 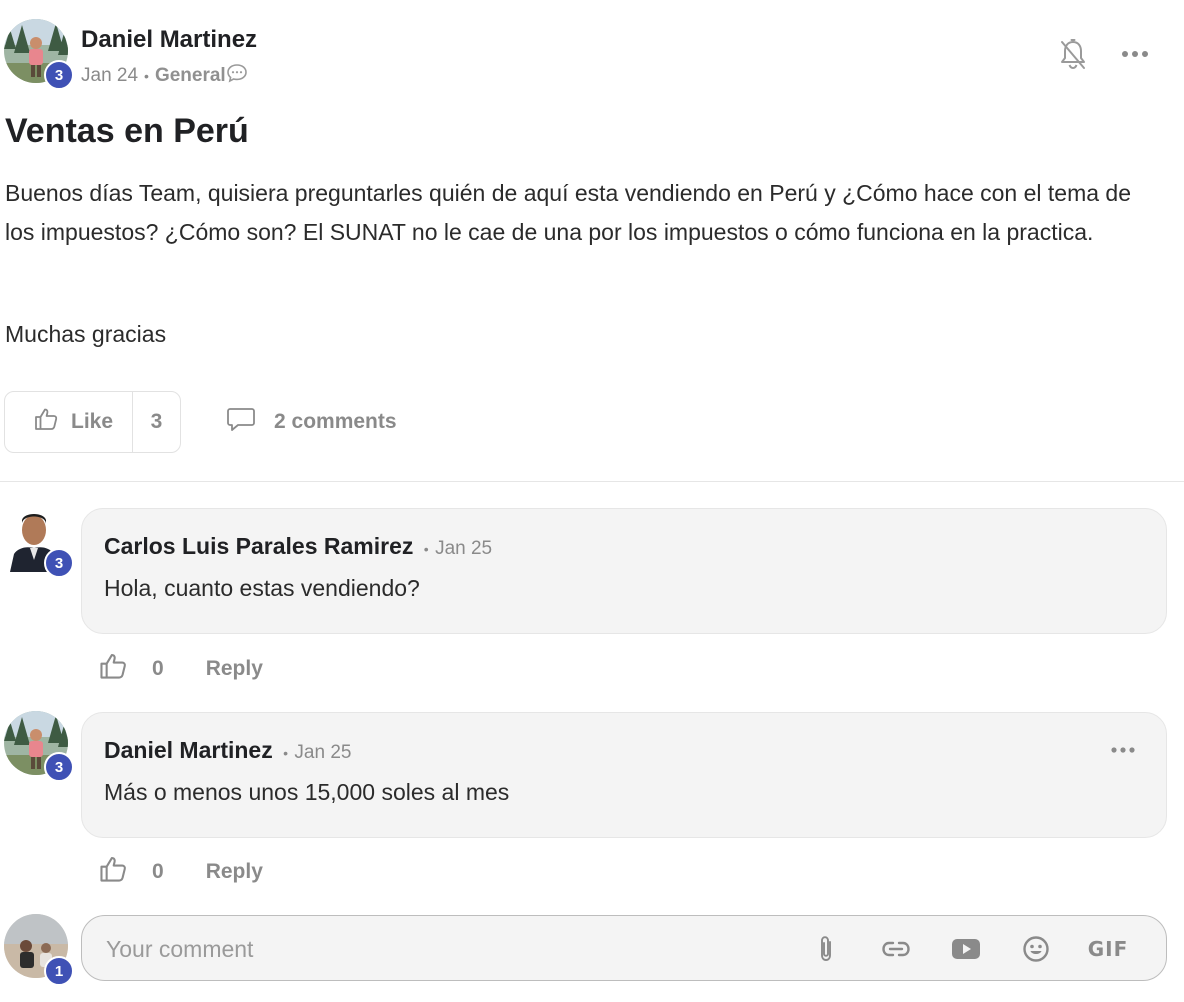 What do you see at coordinates (966, 949) in the screenshot?
I see `youtube-icon` at bounding box center [966, 949].